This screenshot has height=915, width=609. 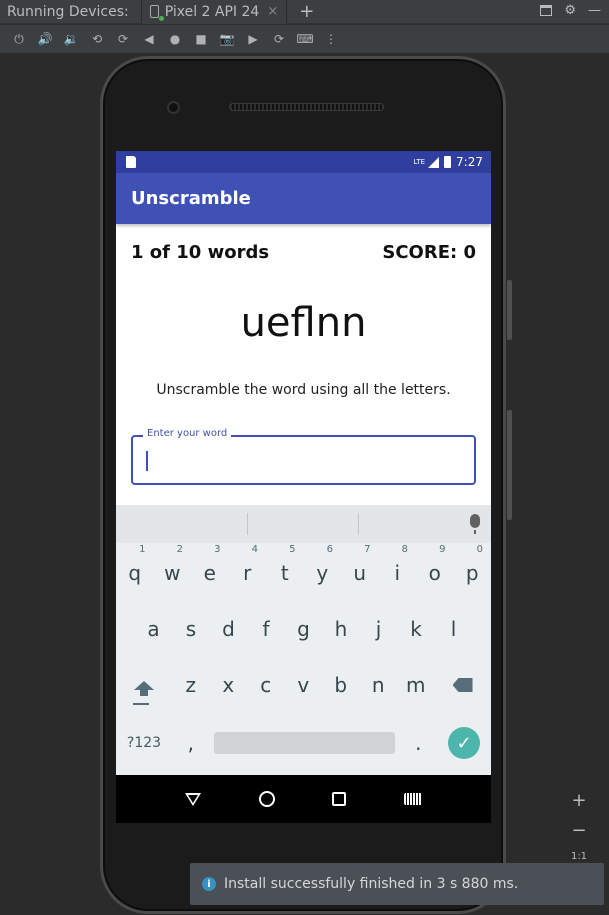 I want to click on settings-gear-icon: ⚙, so click(x=570, y=10).